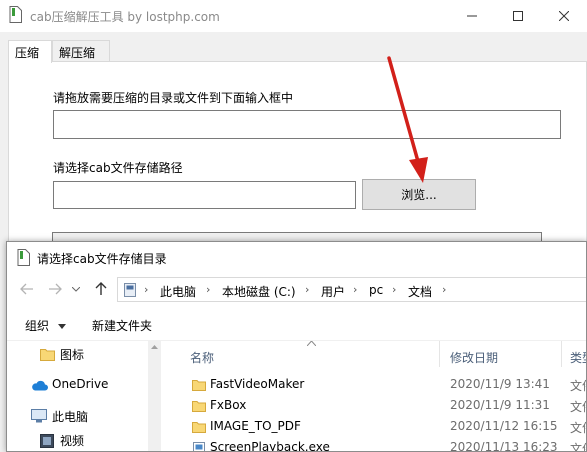  I want to click on annotation-arrow, so click(407, 119).